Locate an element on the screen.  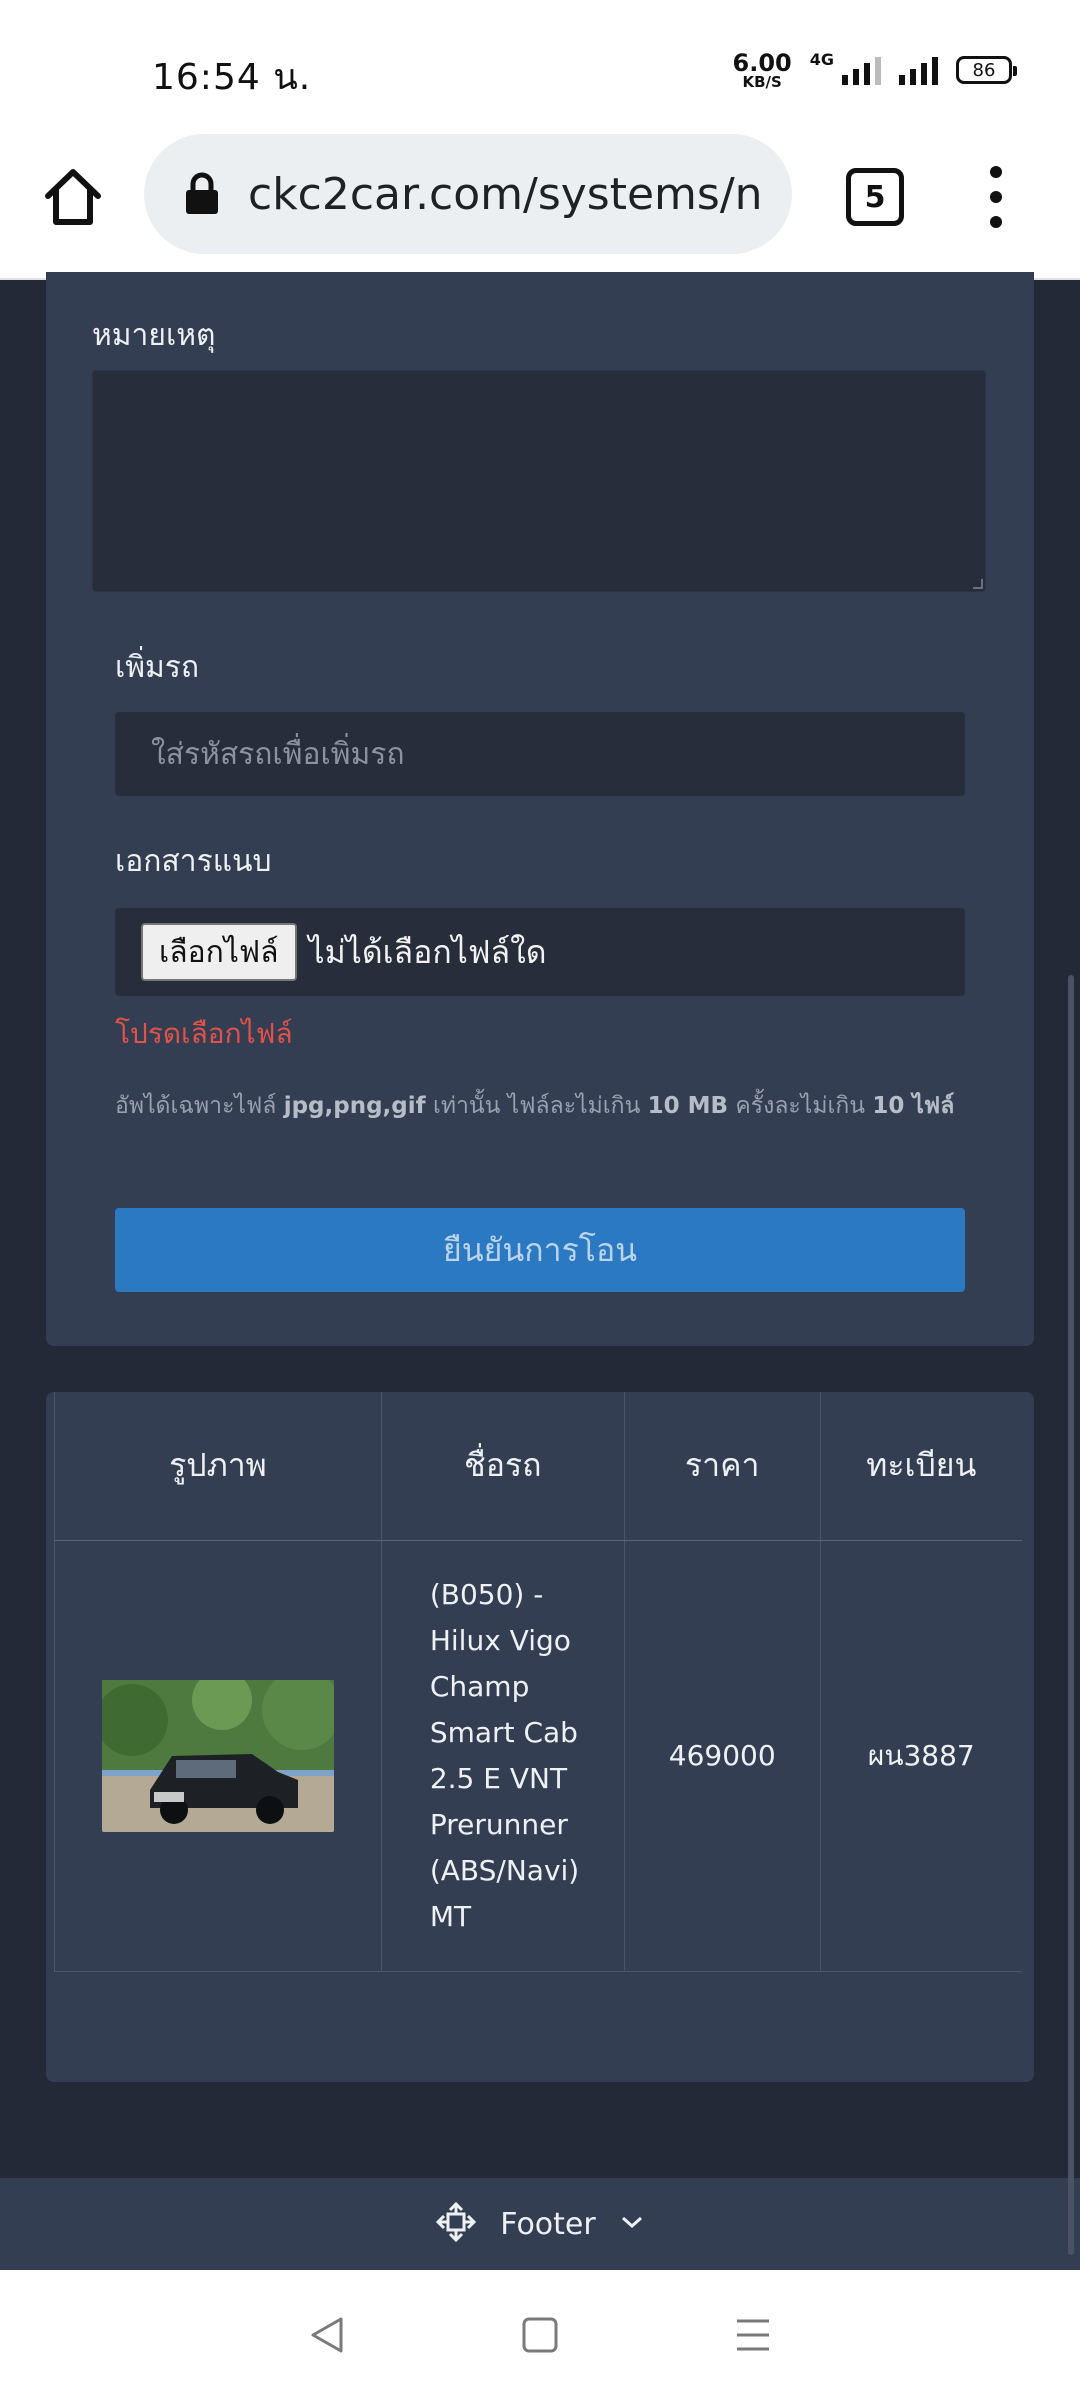
network-type: 4G is located at coordinates (821, 59).